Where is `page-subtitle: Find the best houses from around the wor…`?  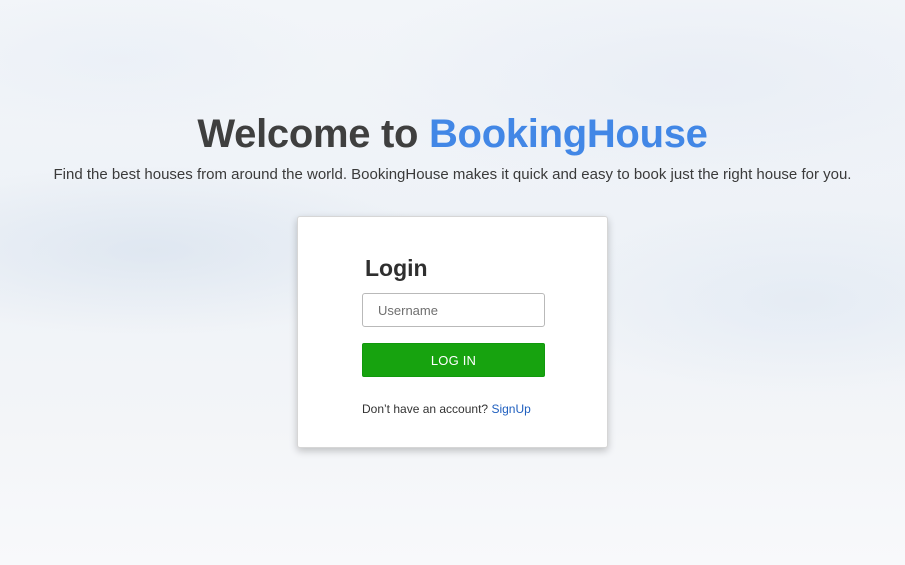
page-subtitle: Find the best houses from around the wor… is located at coordinates (452, 174).